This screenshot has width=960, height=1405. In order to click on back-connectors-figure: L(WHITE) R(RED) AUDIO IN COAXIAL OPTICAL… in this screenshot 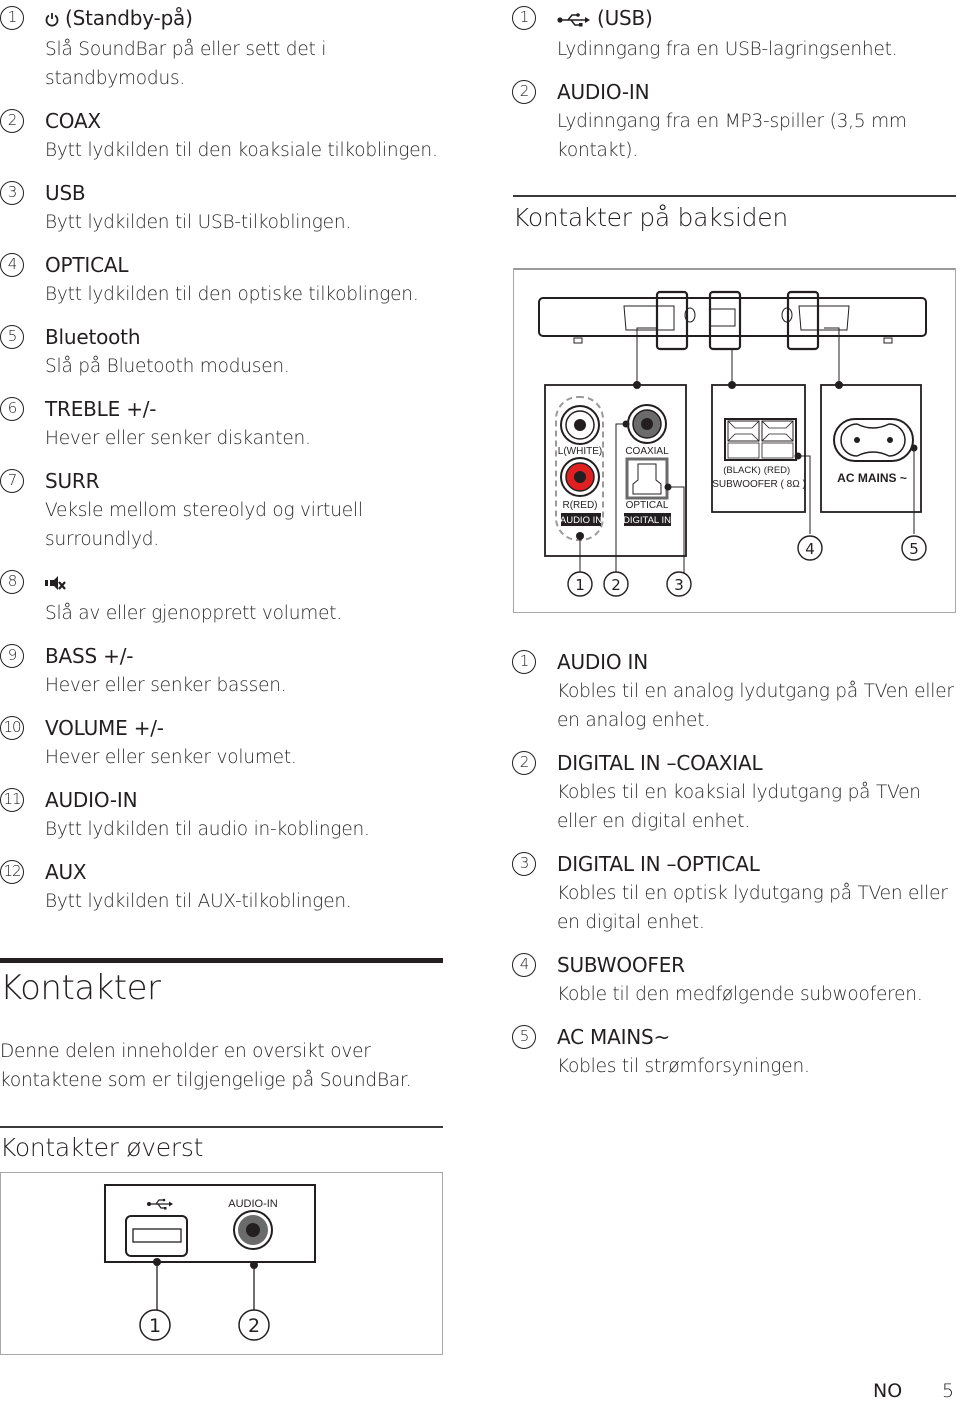, I will do `click(734, 440)`.